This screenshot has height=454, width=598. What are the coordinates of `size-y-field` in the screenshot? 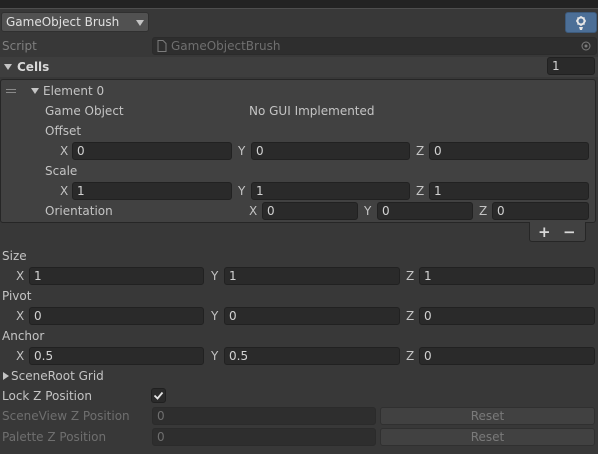 It's located at (312, 276).